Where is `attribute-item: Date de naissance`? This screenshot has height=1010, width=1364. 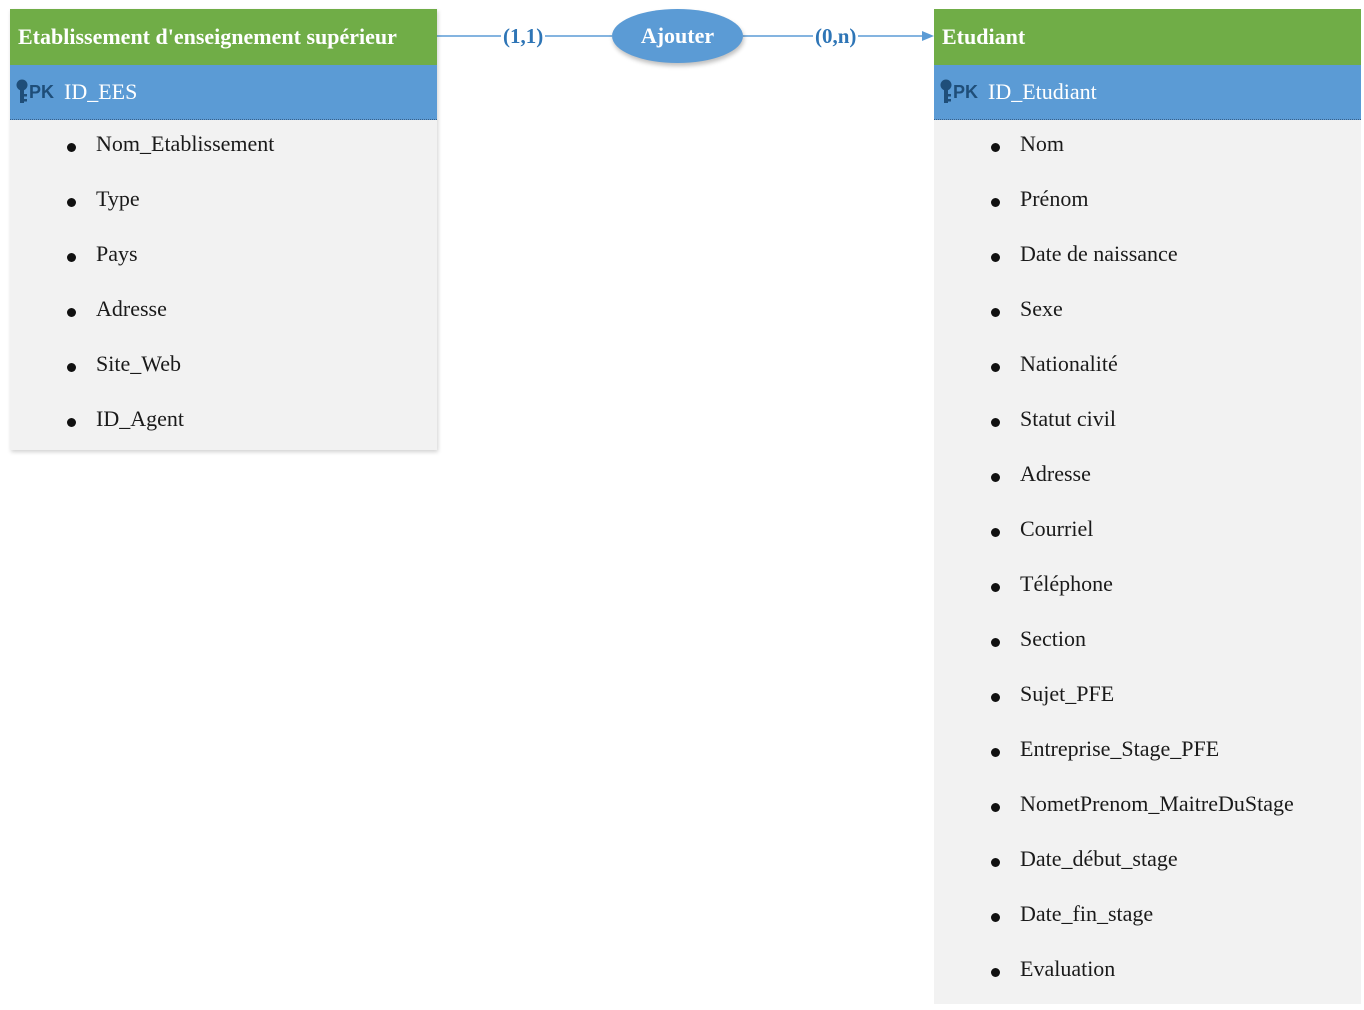 attribute-item: Date de naissance is located at coordinates (1147, 267).